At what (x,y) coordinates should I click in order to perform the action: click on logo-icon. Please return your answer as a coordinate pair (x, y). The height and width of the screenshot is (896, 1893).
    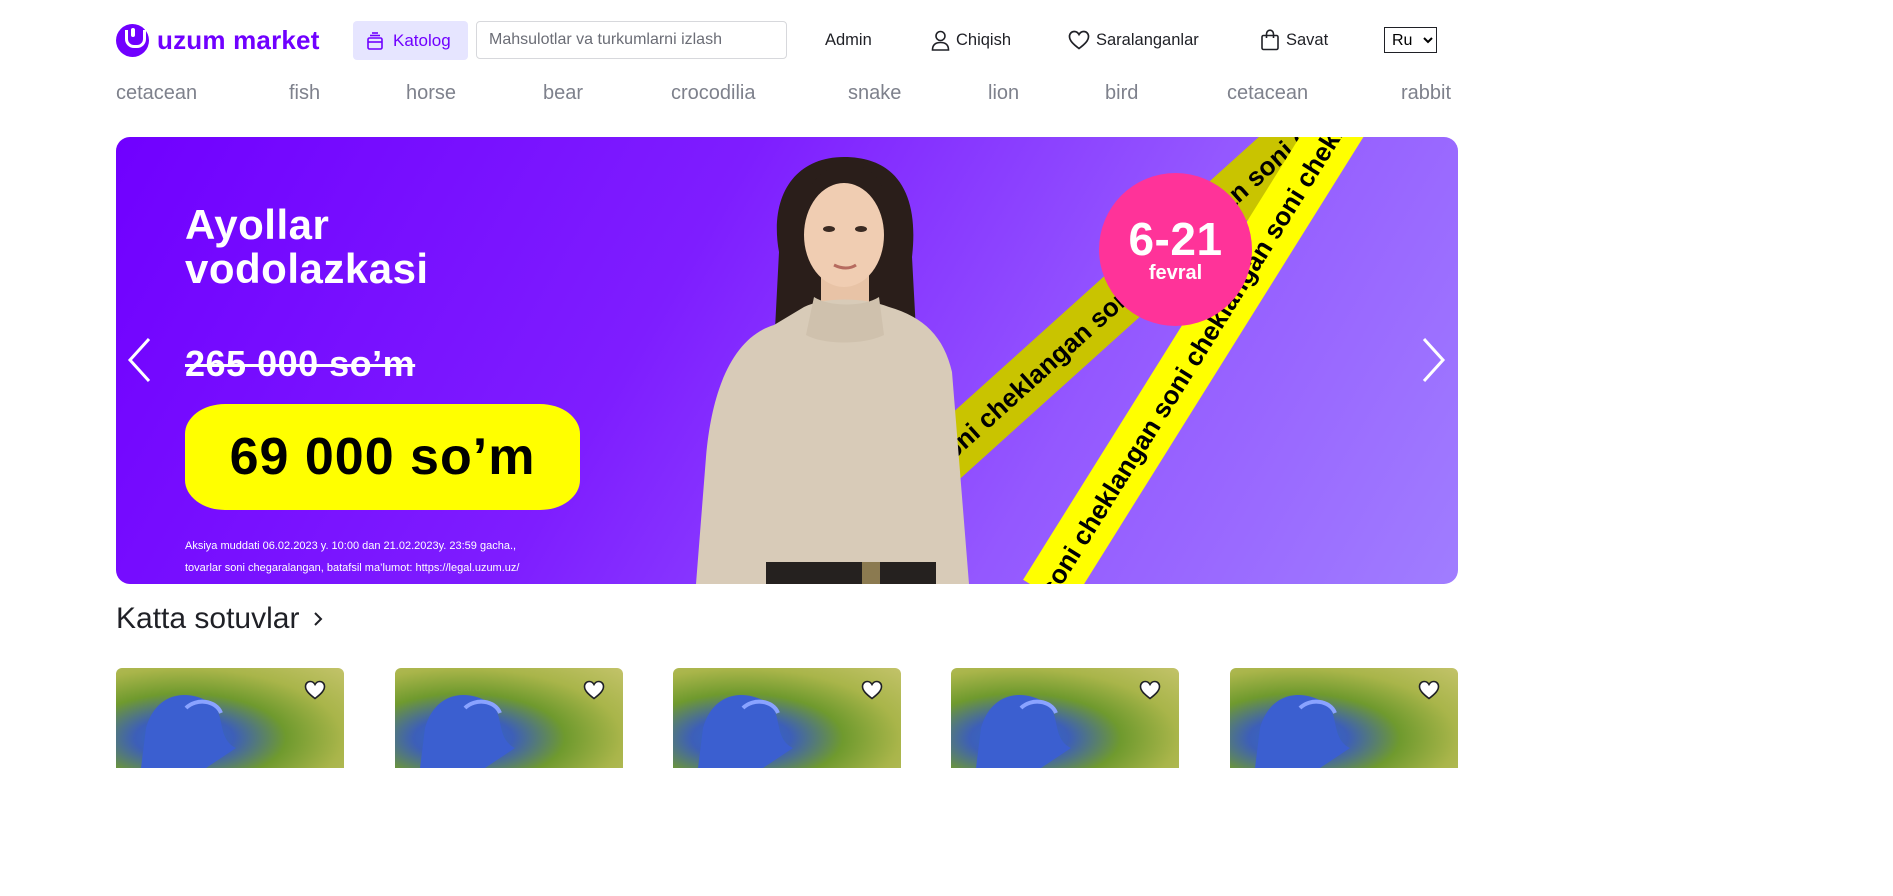
    Looking at the image, I should click on (132, 40).